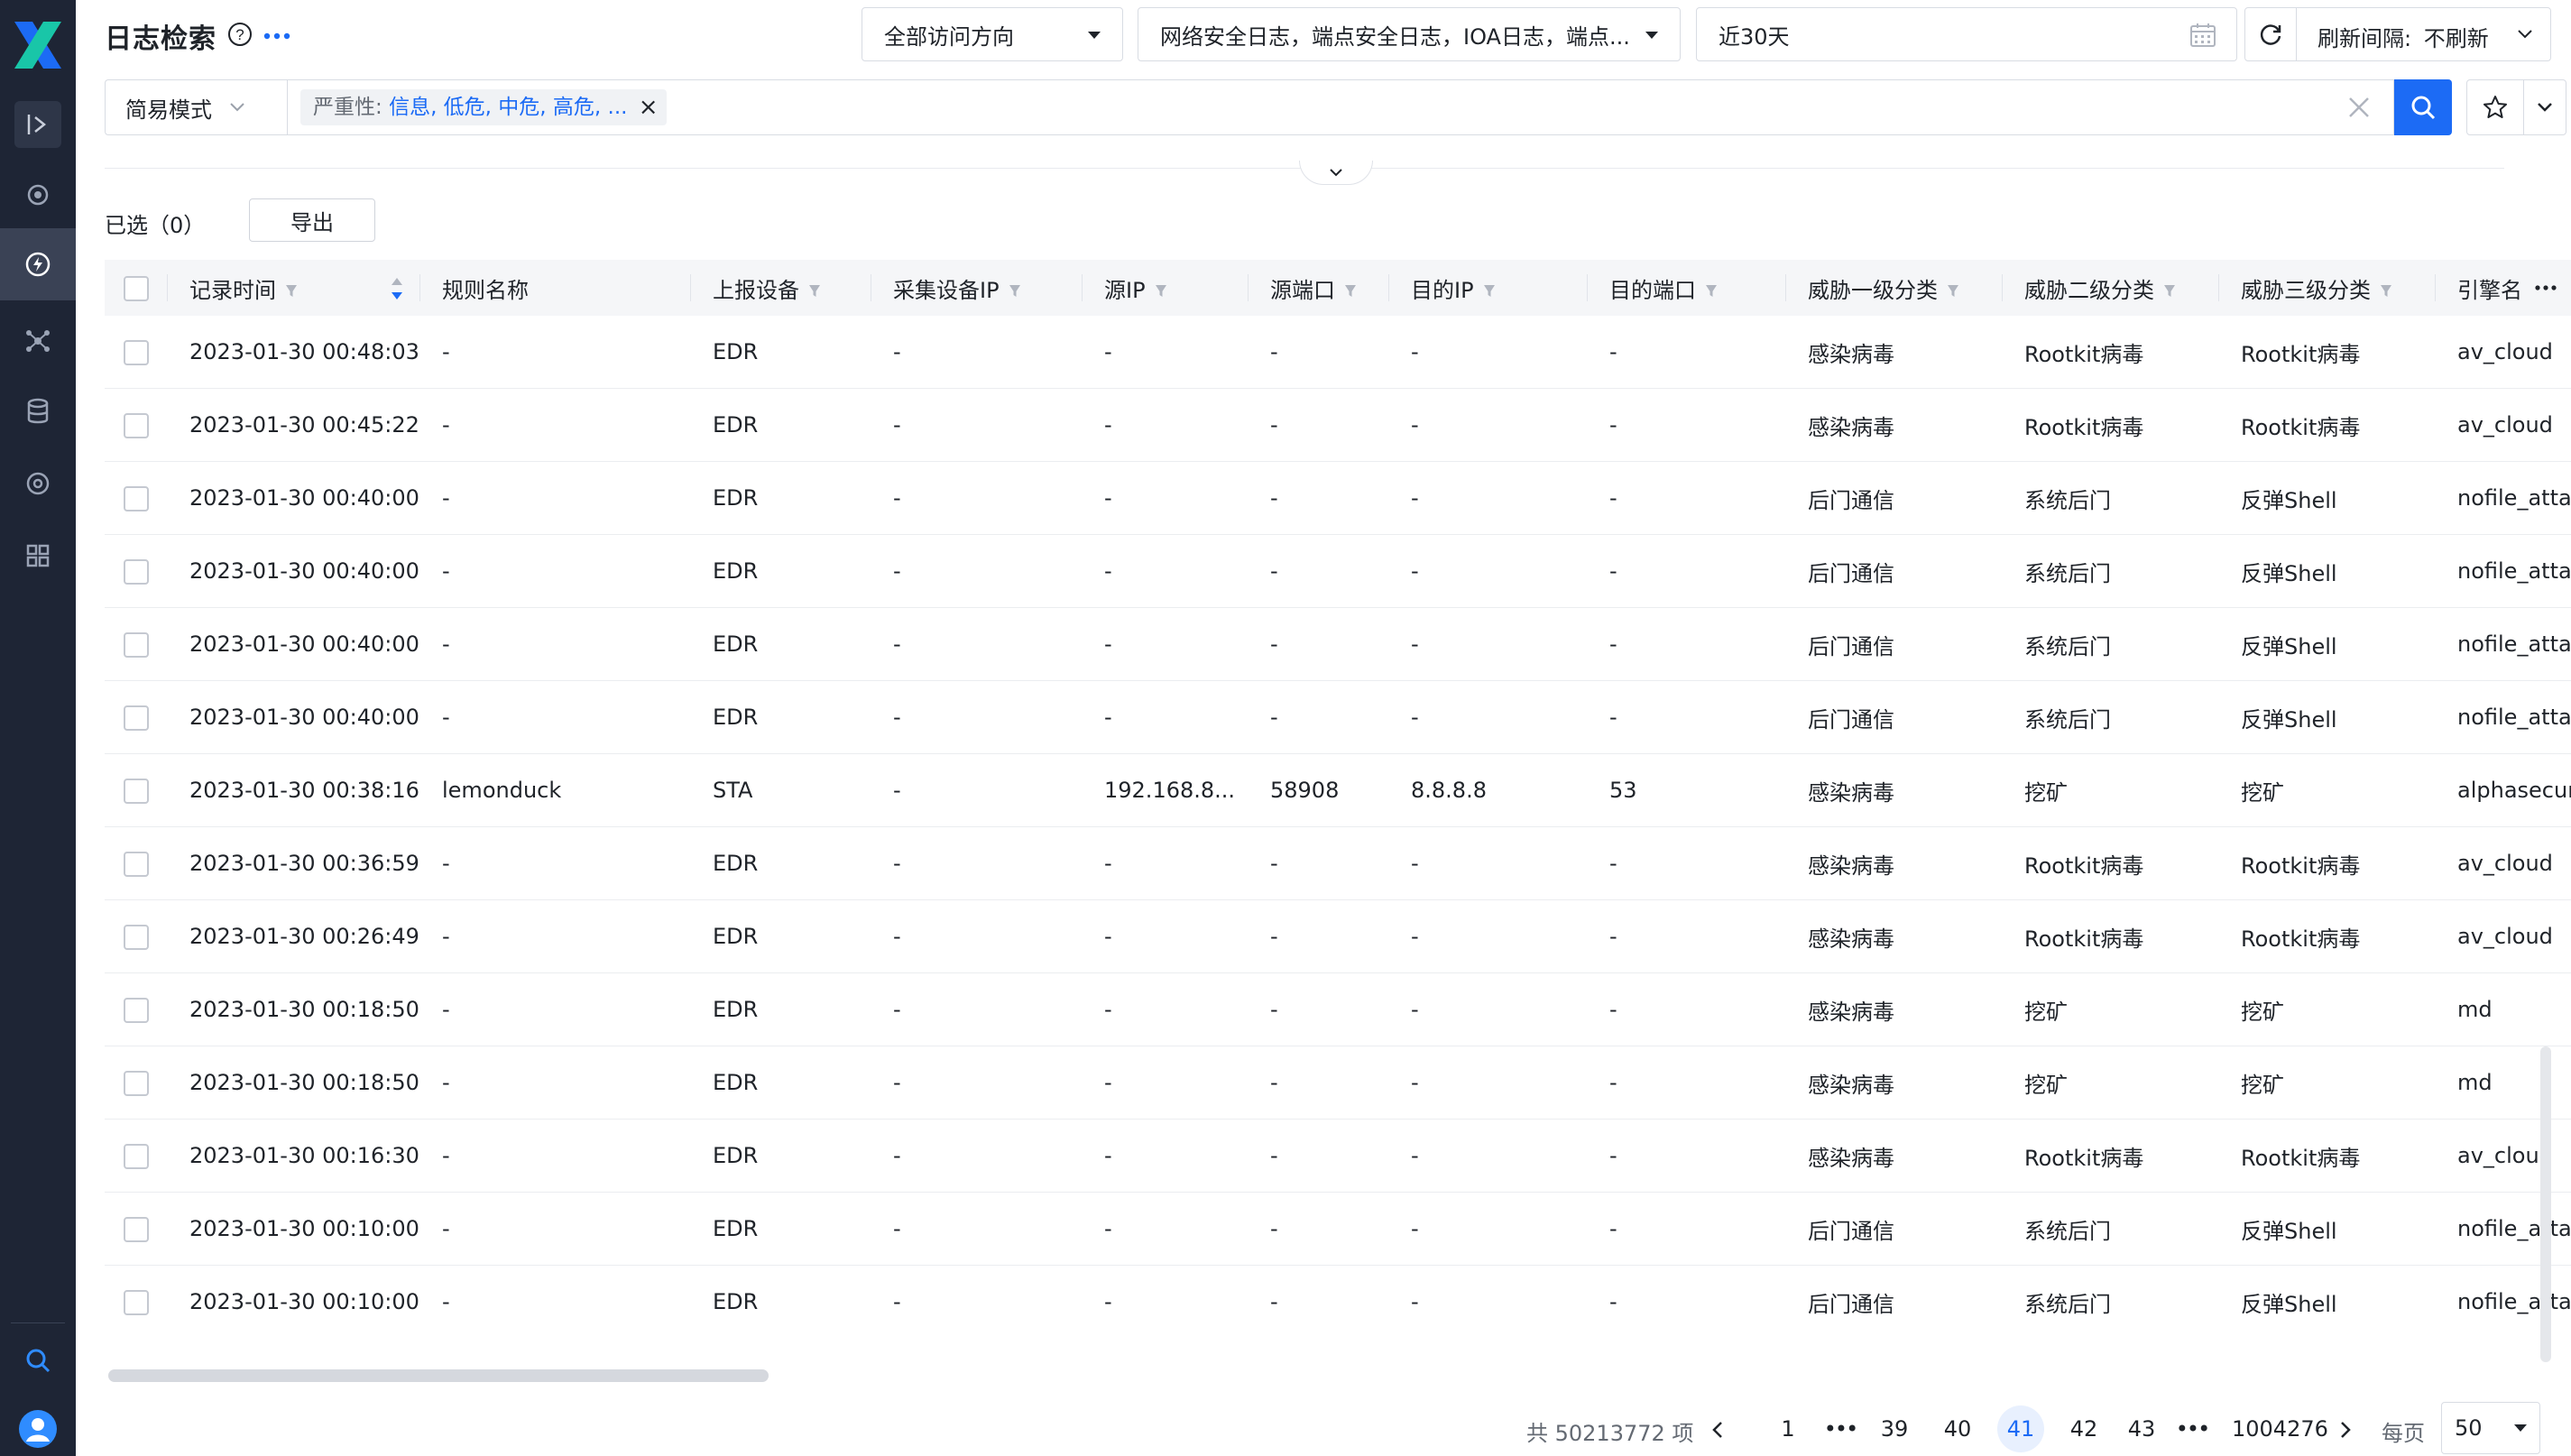 This screenshot has width=2571, height=1456. Describe the element at coordinates (38, 555) in the screenshot. I see `apps-grid-icon` at that location.